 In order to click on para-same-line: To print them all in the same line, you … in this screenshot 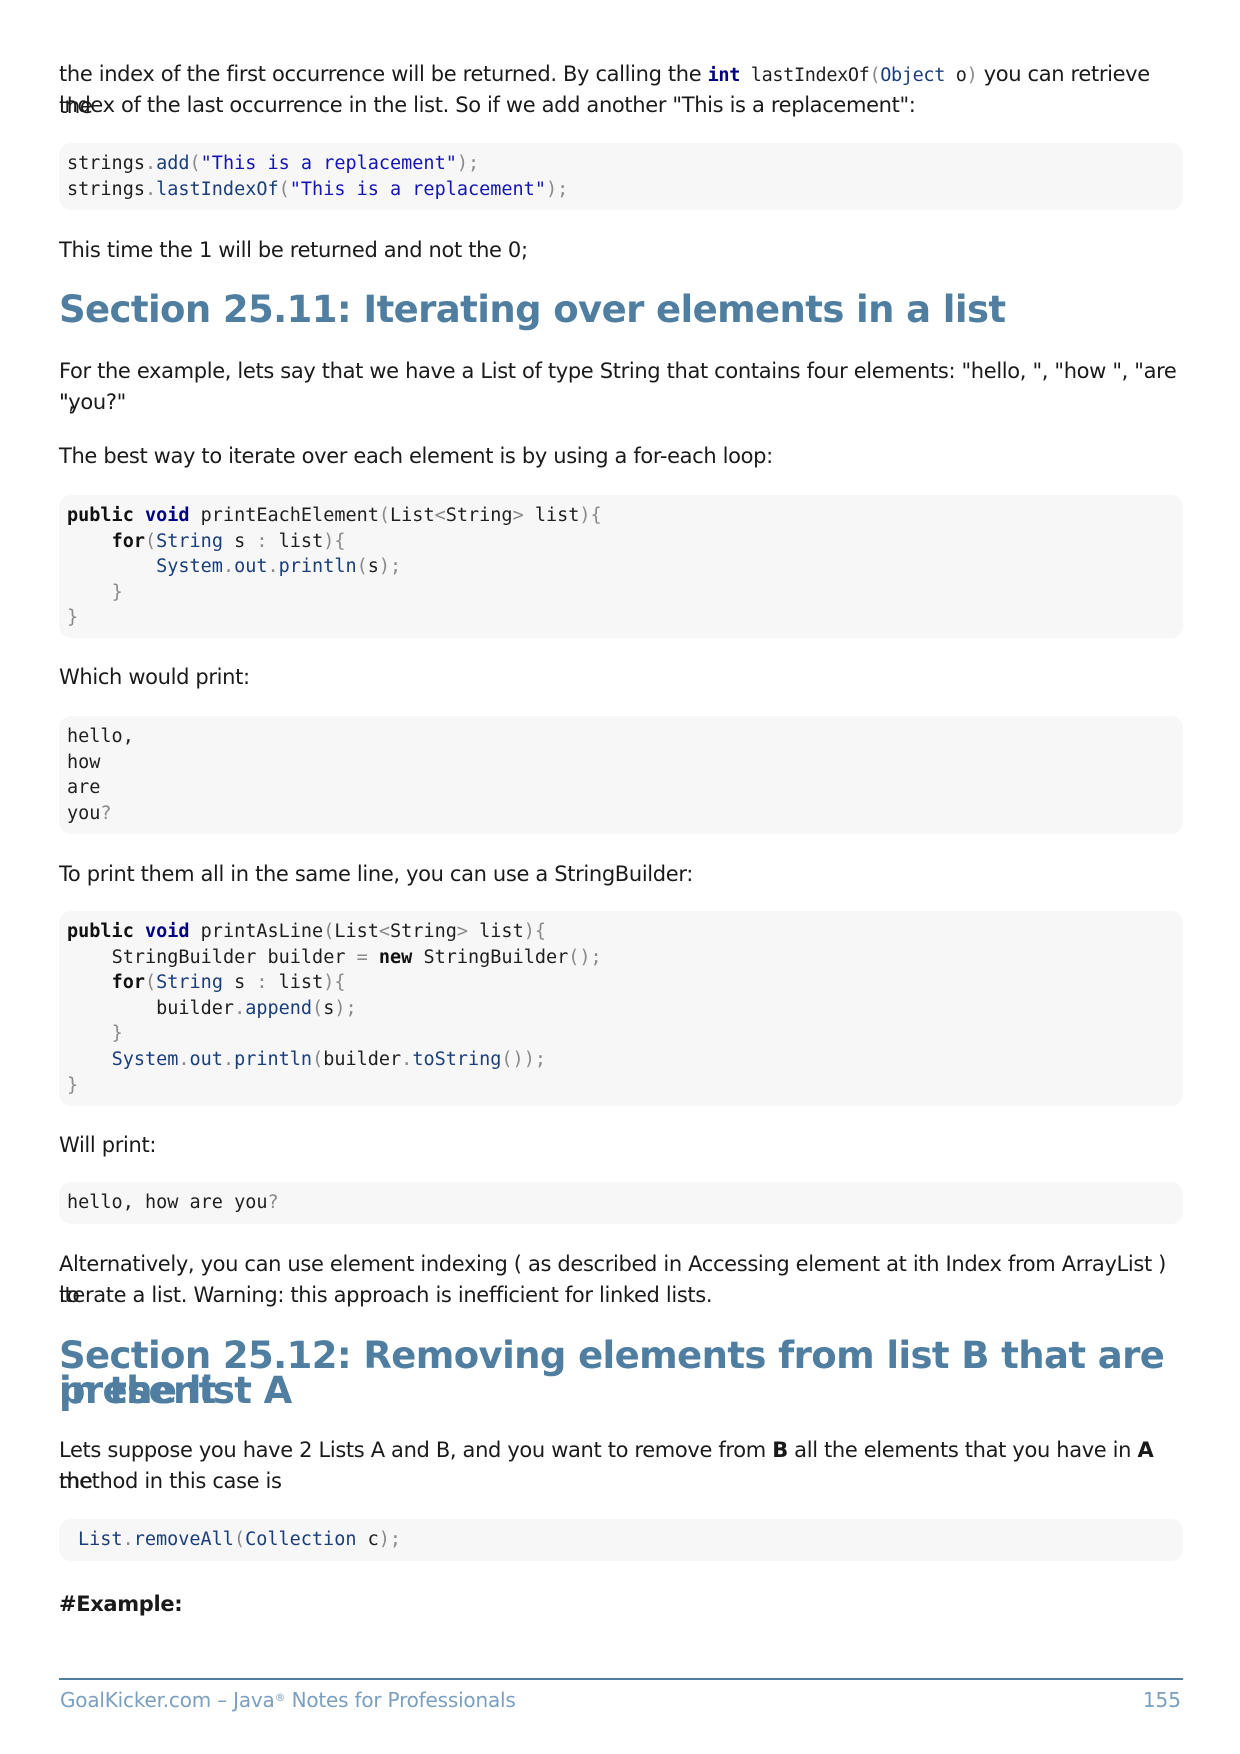, I will do `click(376, 874)`.